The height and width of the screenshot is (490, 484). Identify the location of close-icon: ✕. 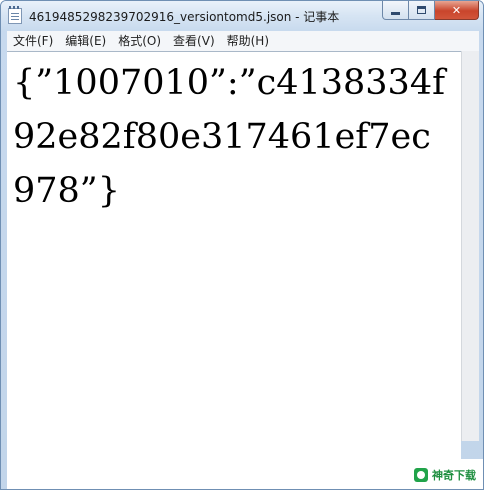
(456, 10).